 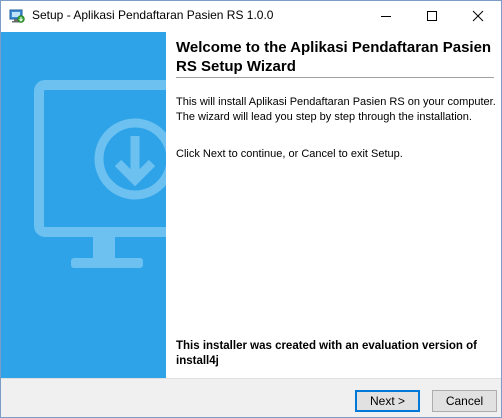 I want to click on minimize-button, so click(x=386, y=16).